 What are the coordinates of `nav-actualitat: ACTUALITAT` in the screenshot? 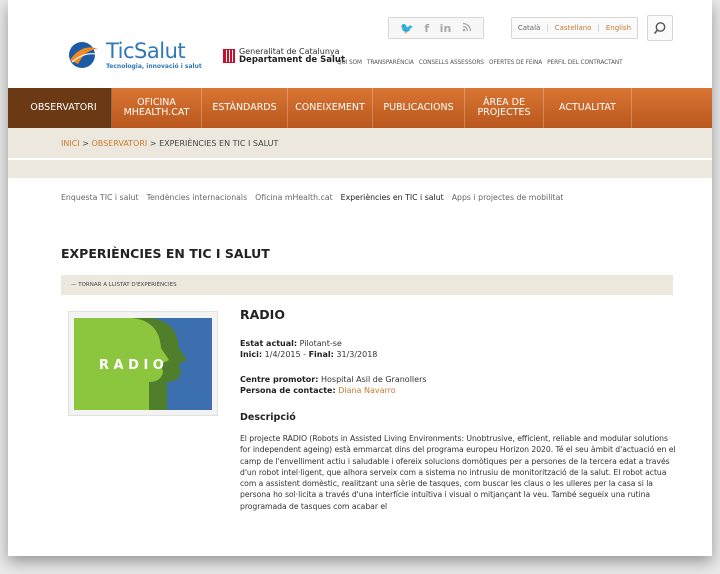 It's located at (588, 108).